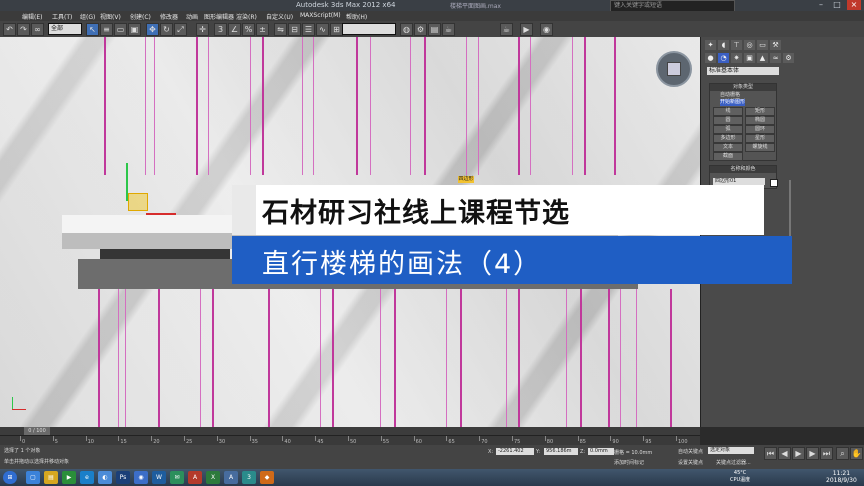 This screenshot has height=486, width=864. Describe the element at coordinates (749, 45) in the screenshot. I see `motion-tab-icon: ◎` at that location.